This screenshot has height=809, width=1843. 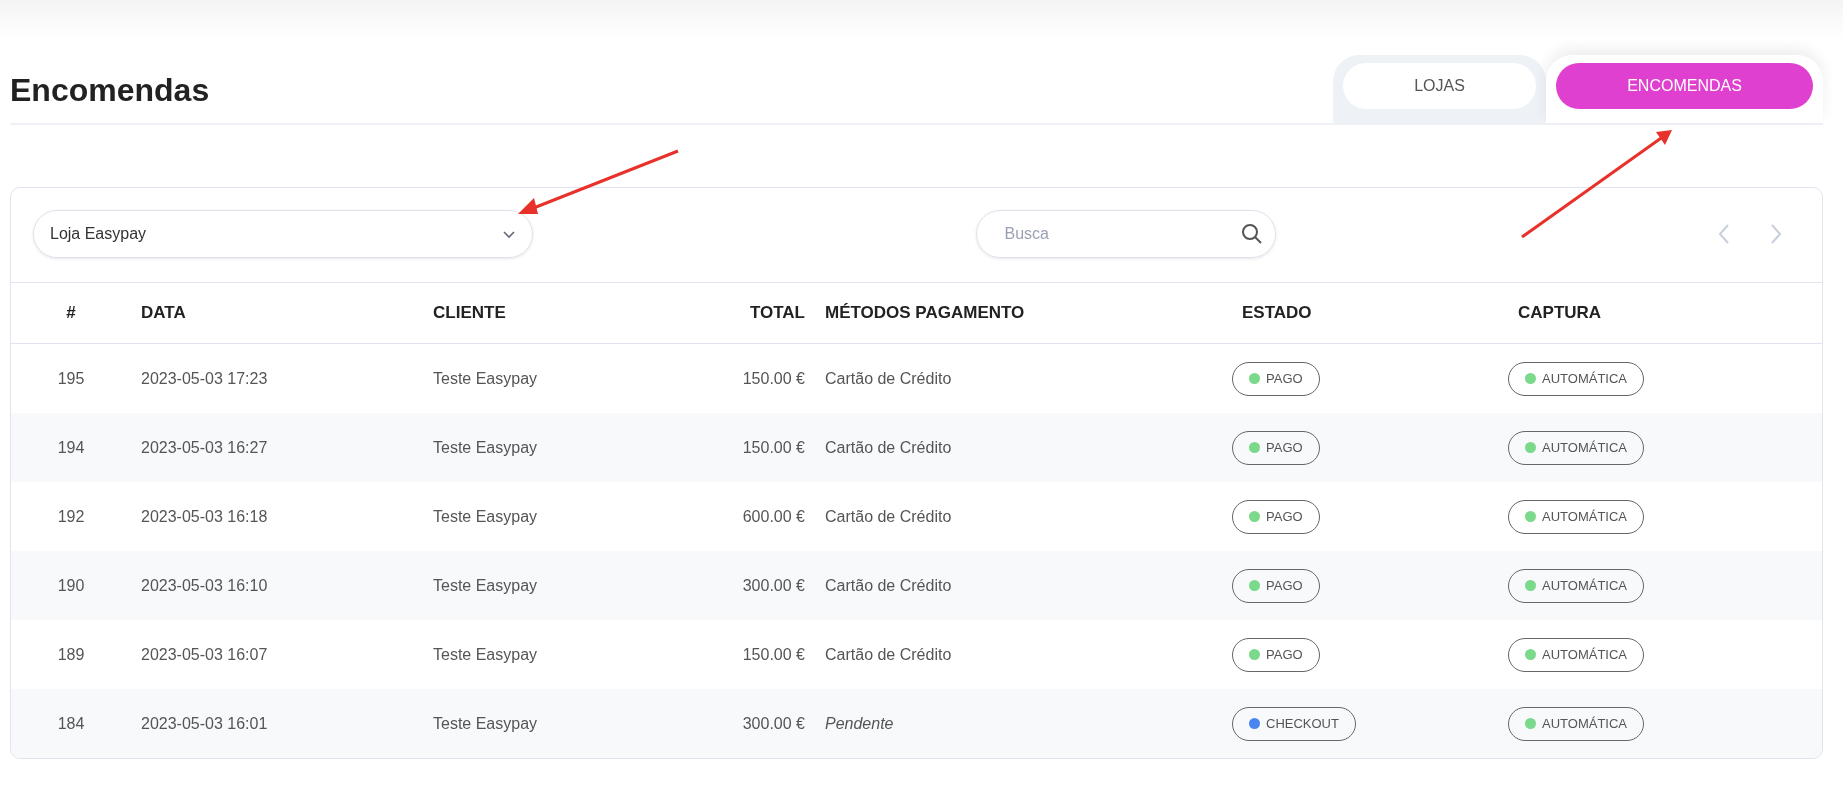 What do you see at coordinates (1439, 86) in the screenshot?
I see `tab: LOJAS` at bounding box center [1439, 86].